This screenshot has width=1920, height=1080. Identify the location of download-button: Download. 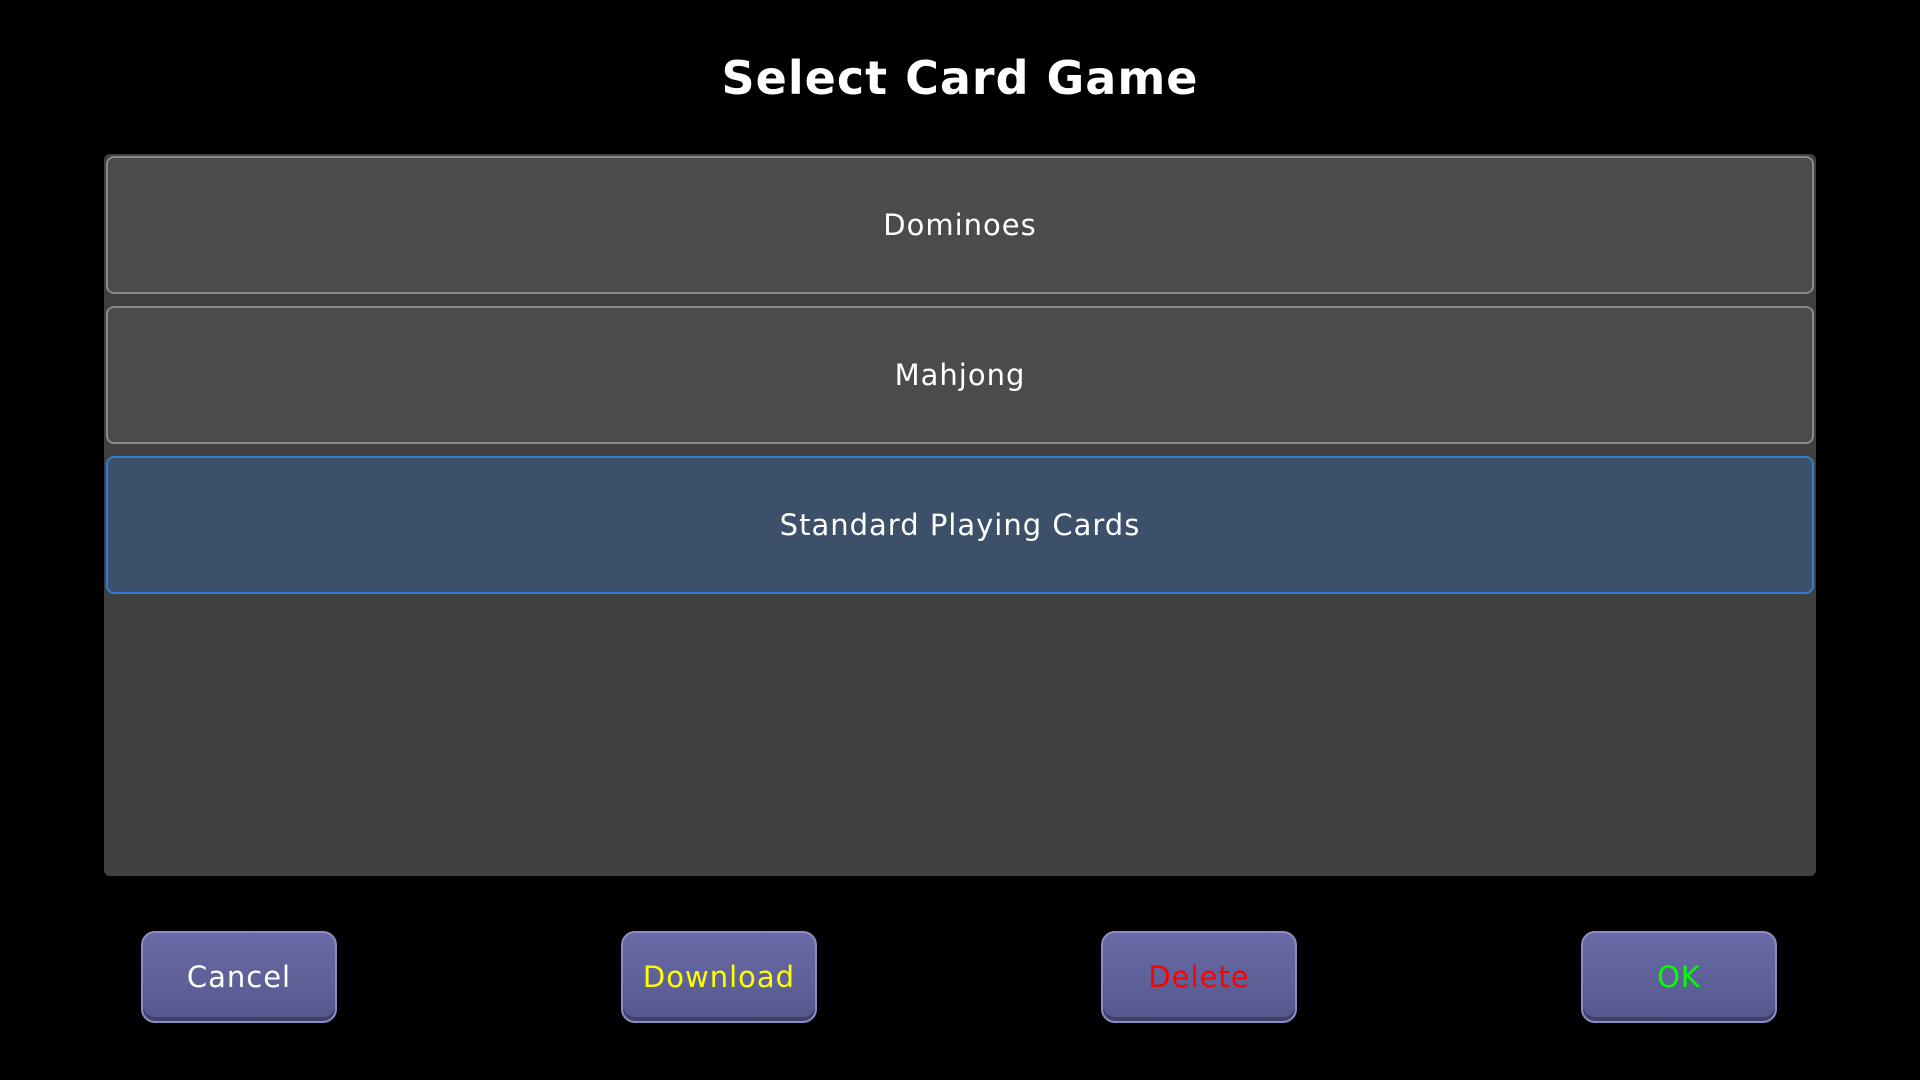
(719, 977).